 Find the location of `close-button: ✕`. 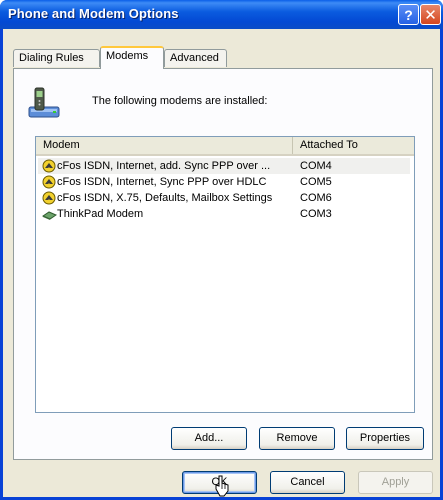

close-button: ✕ is located at coordinates (430, 14).